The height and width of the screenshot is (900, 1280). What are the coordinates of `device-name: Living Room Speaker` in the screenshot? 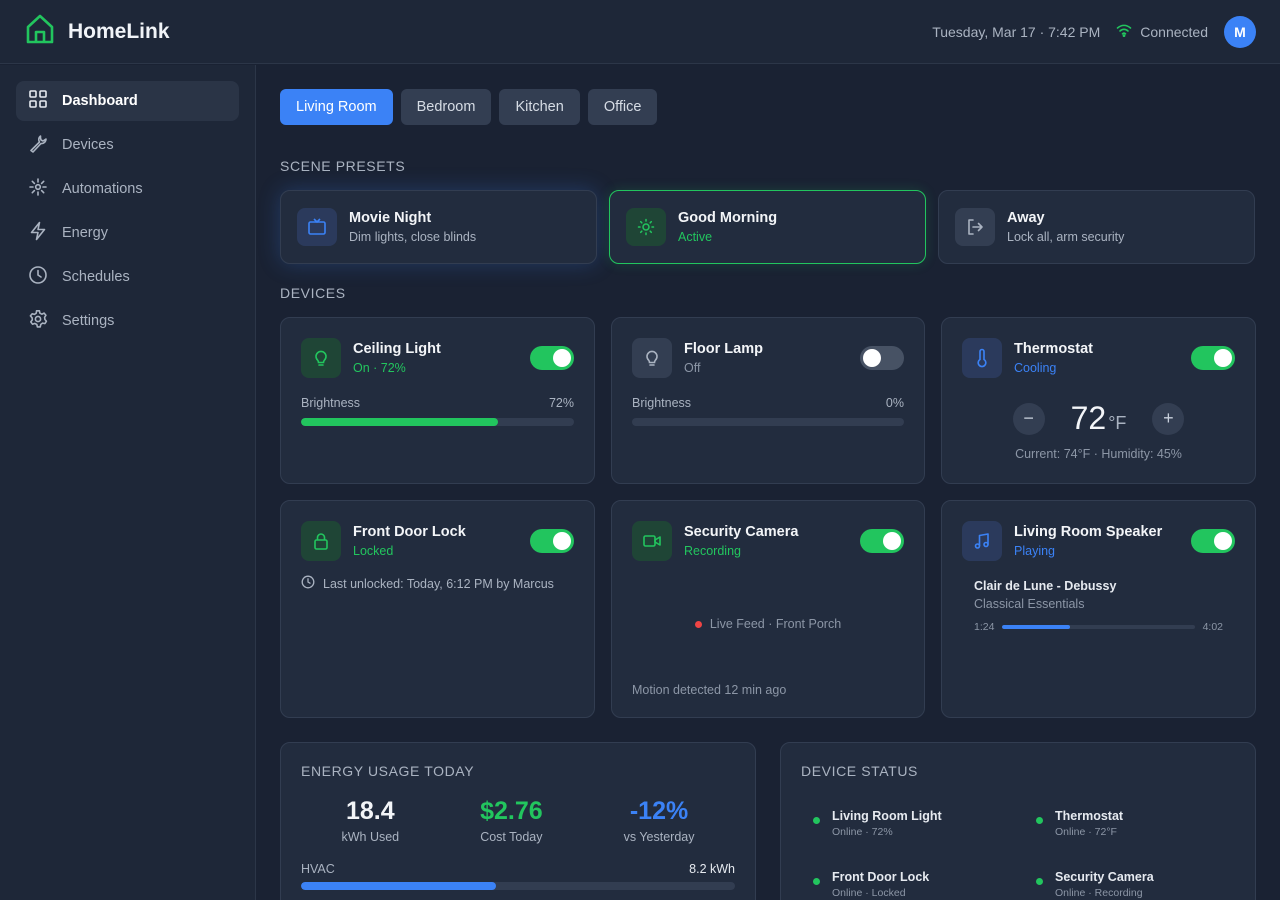 It's located at (1088, 532).